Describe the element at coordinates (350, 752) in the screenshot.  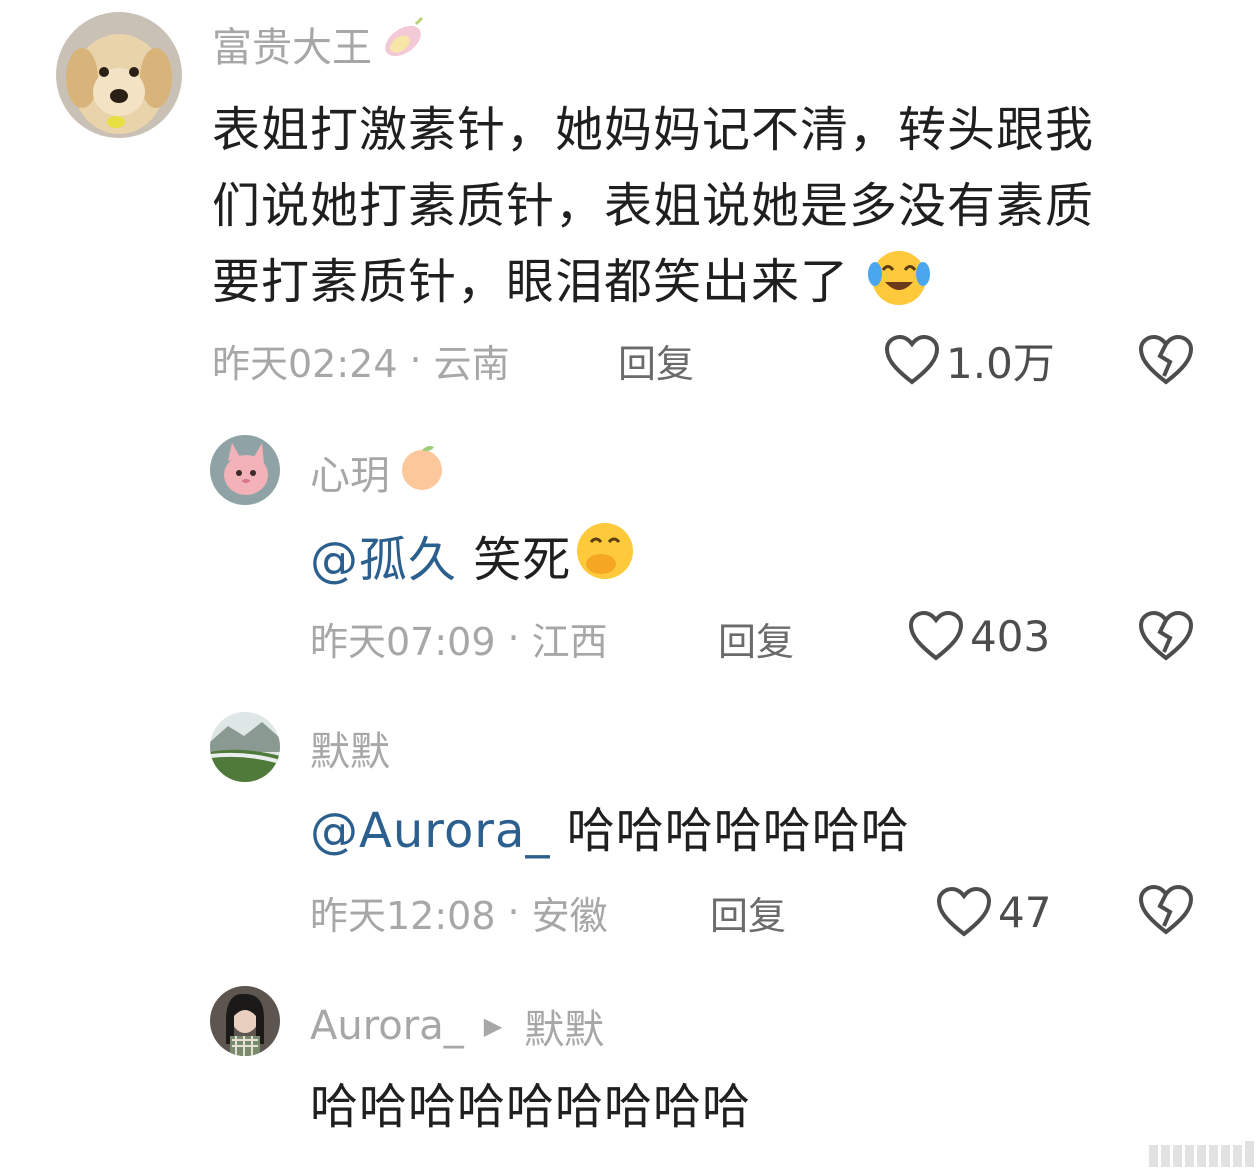
I see `username-text: 默默` at that location.